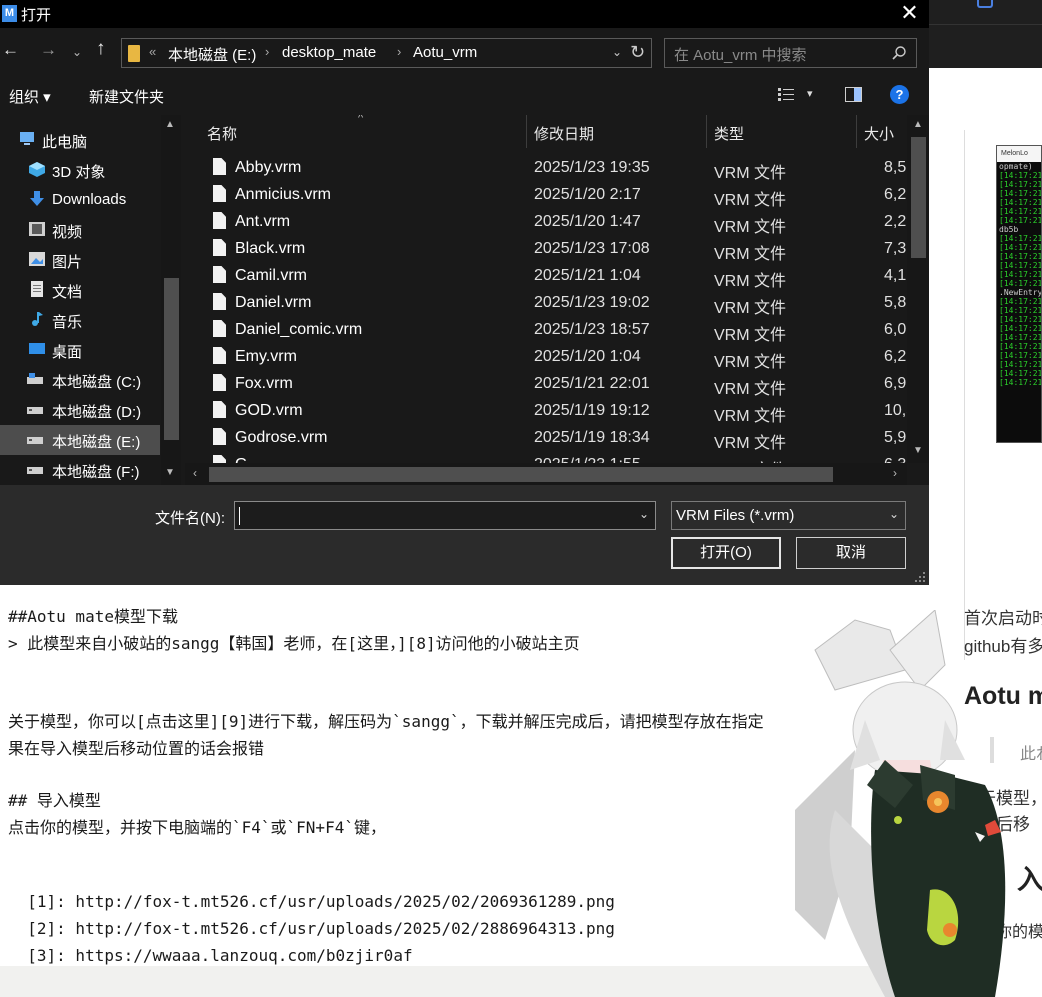 This screenshot has width=1042, height=997. What do you see at coordinates (617, 52) in the screenshot?
I see `address-dropdown-button: ⌄` at bounding box center [617, 52].